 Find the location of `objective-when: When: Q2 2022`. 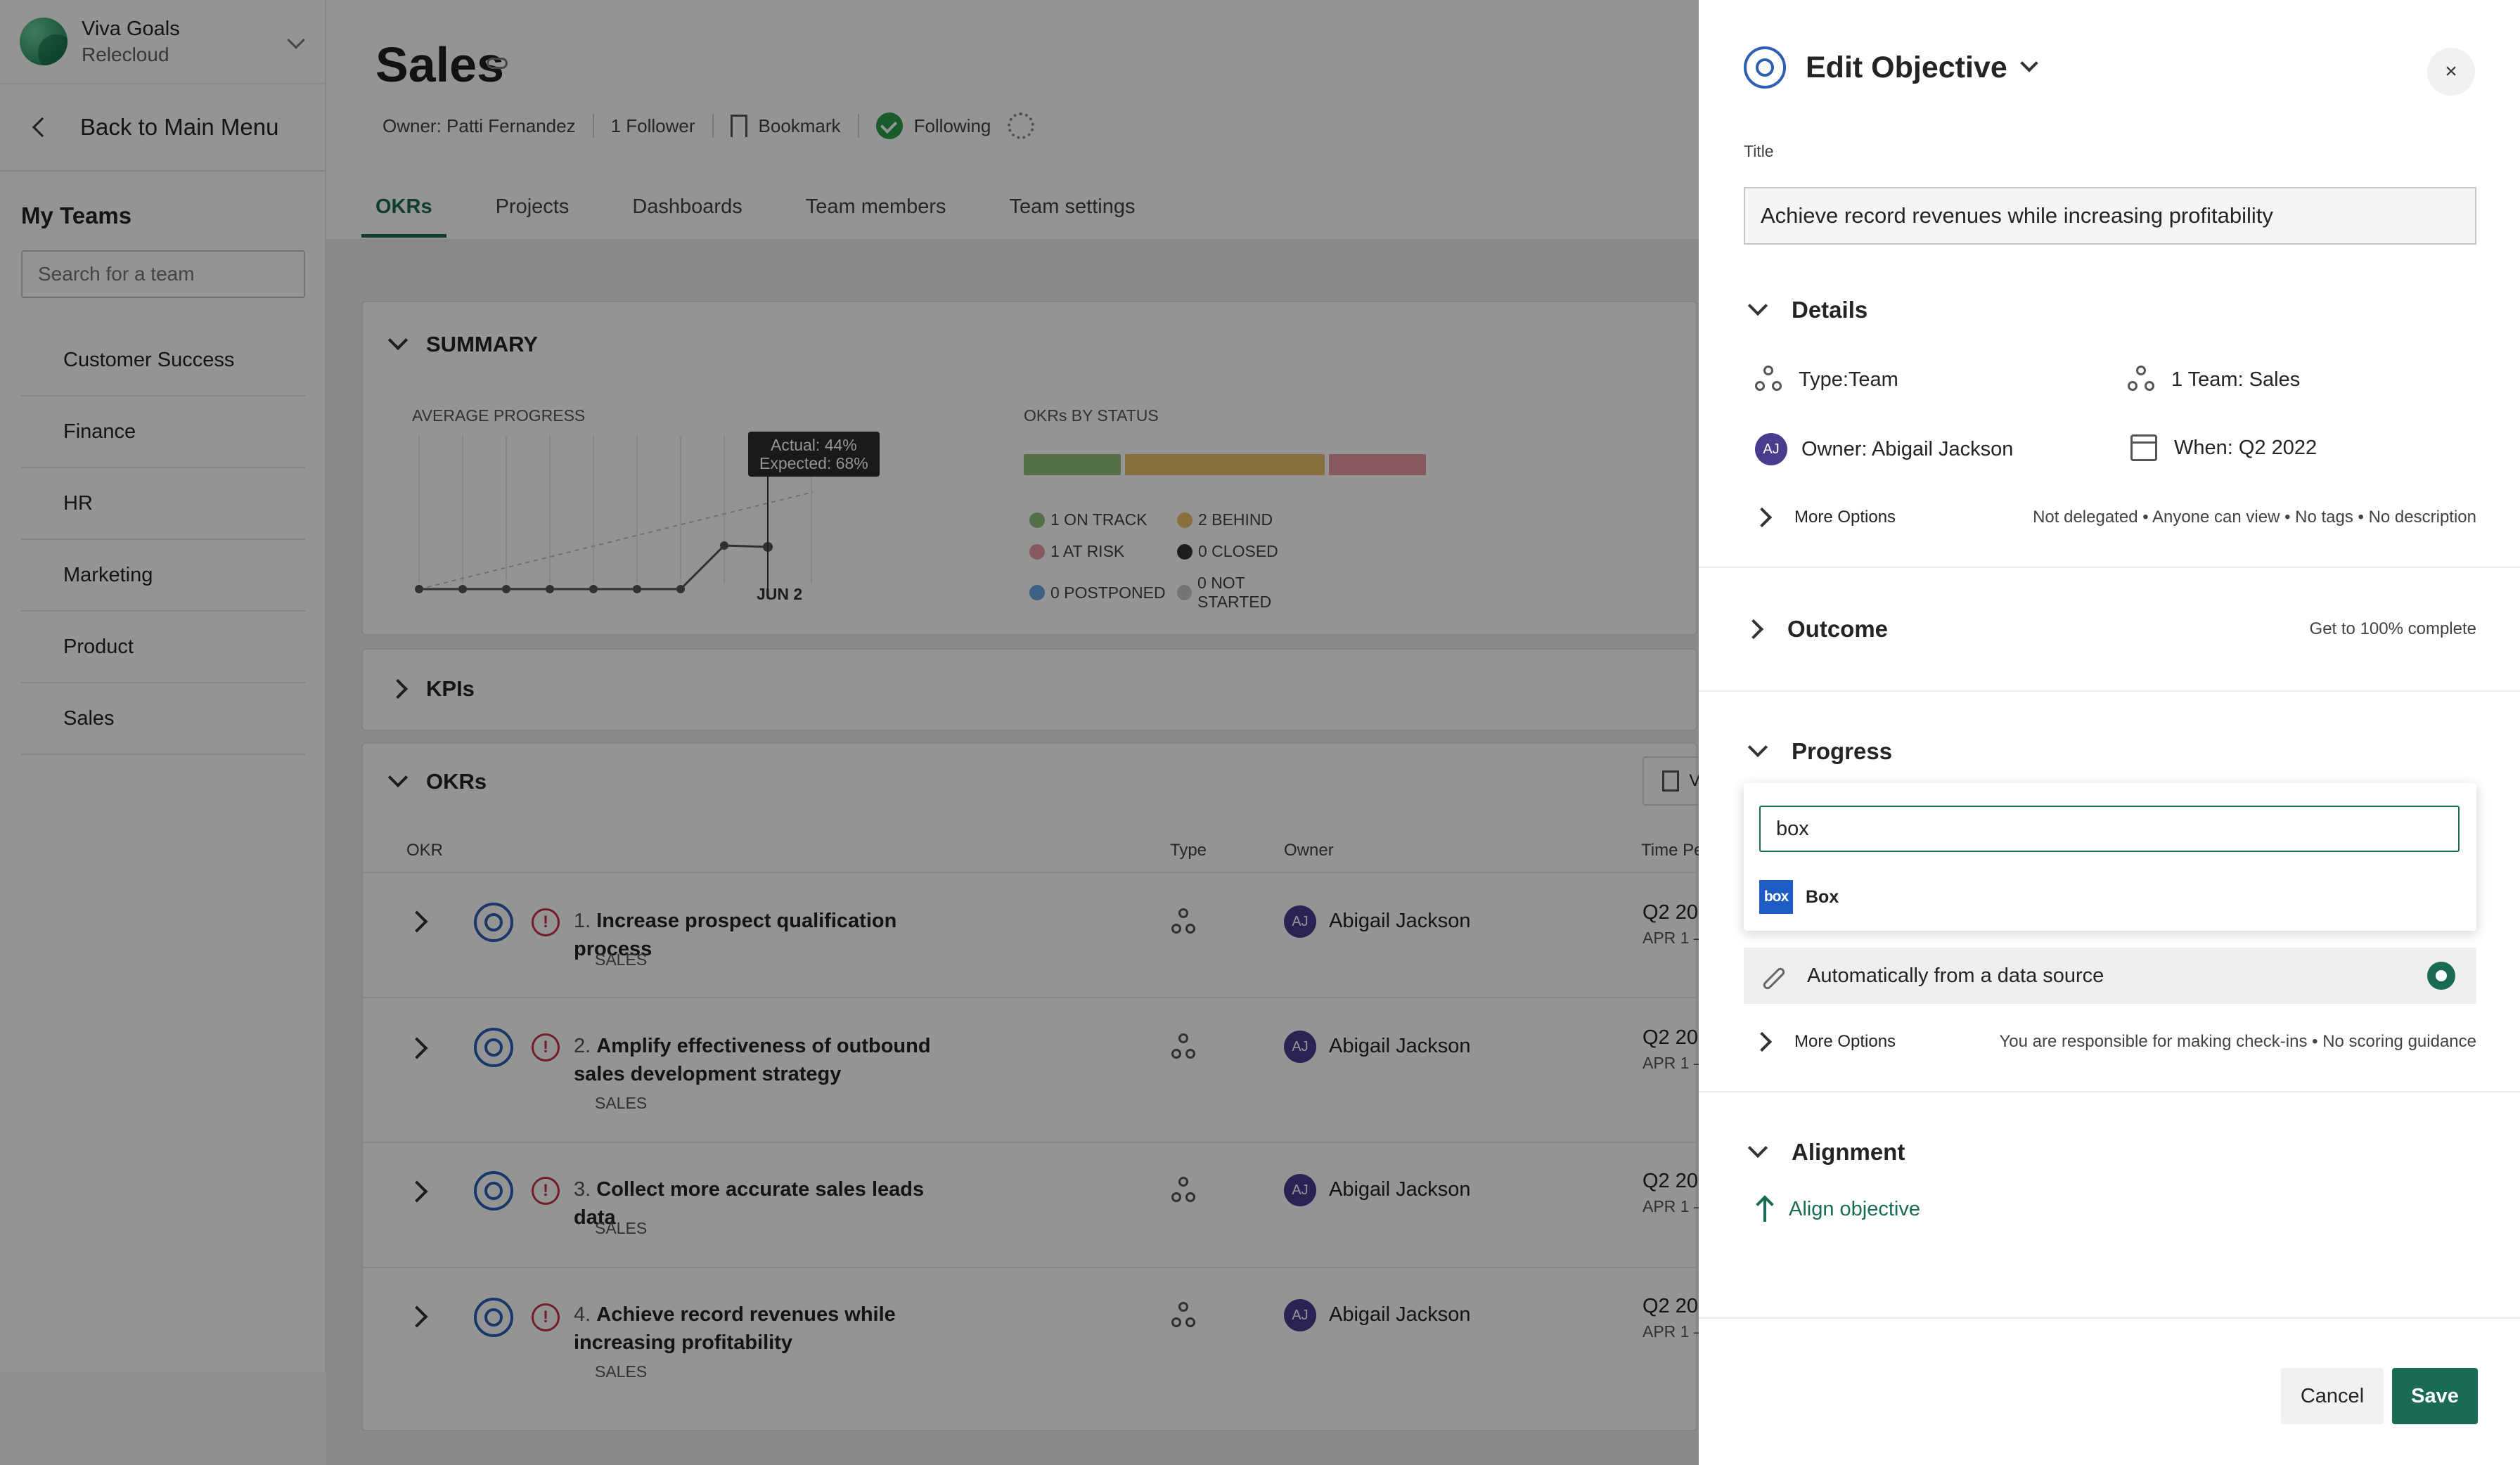

objective-when: When: Q2 2022 is located at coordinates (2223, 447).